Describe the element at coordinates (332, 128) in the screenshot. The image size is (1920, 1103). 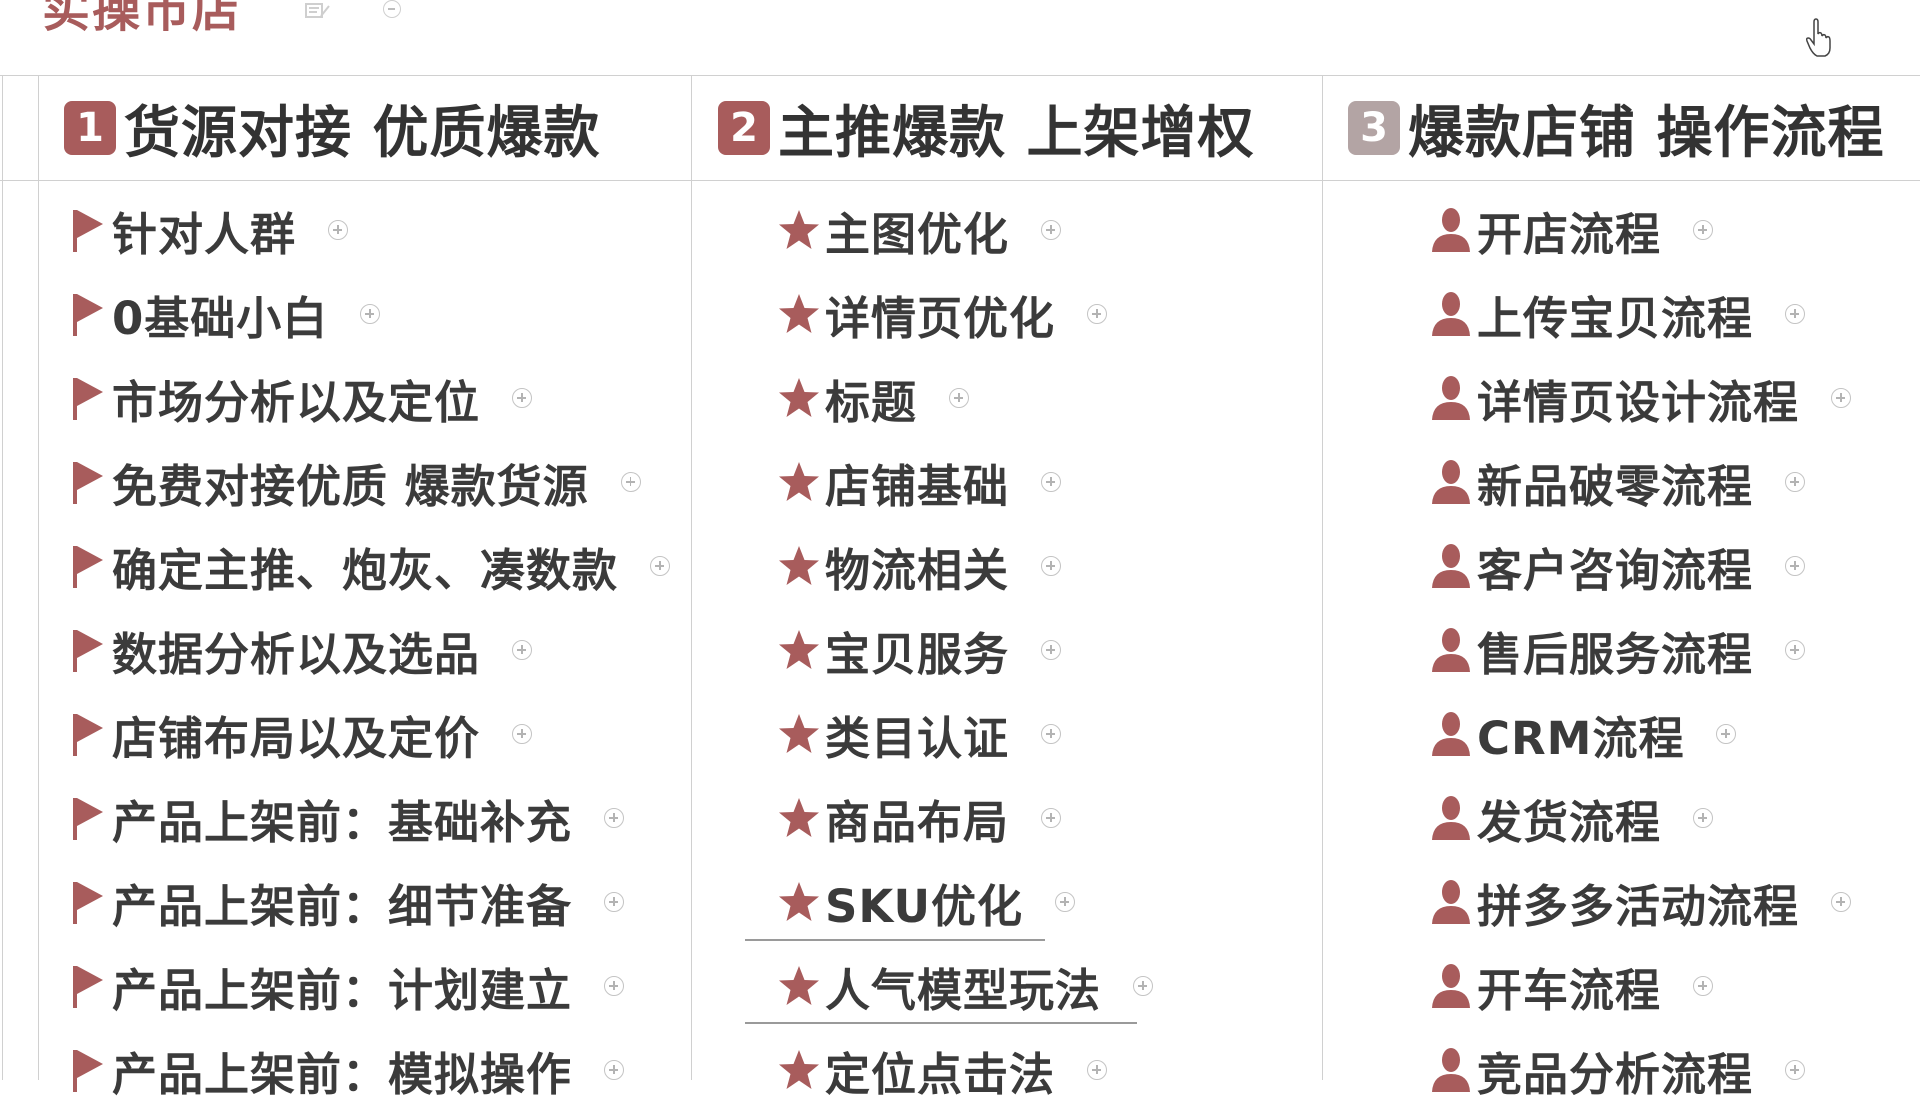
I see `column-header-1: 1 货源对接 优质爆款` at that location.